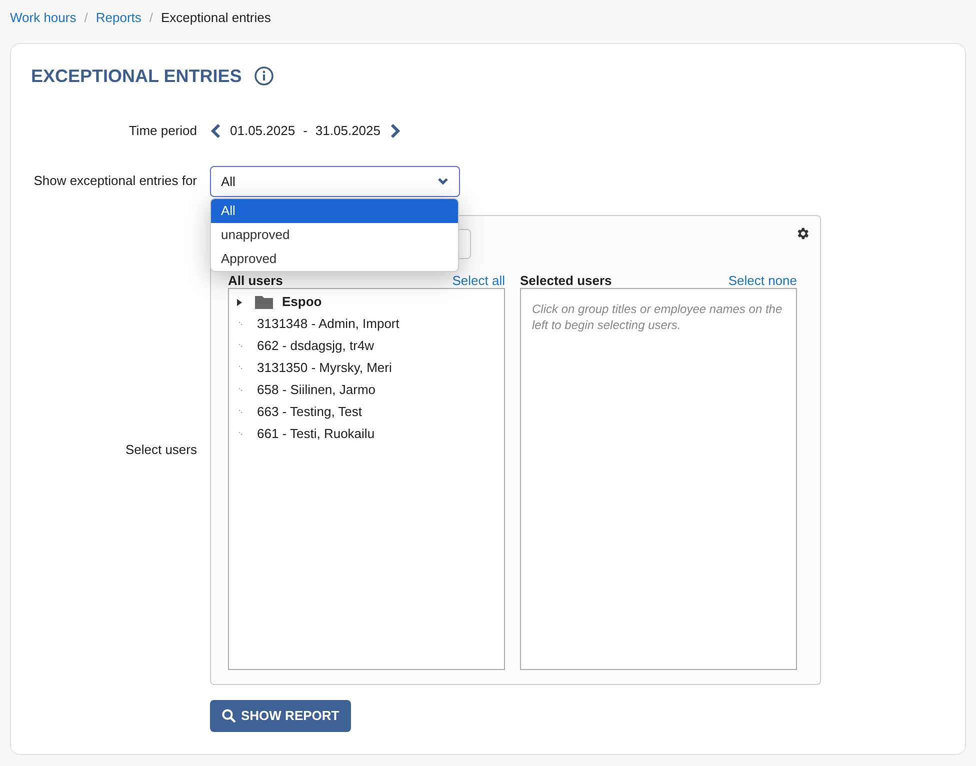  Describe the element at coordinates (216, 17) in the screenshot. I see `breadcrumb-current: Exceptional entries` at that location.